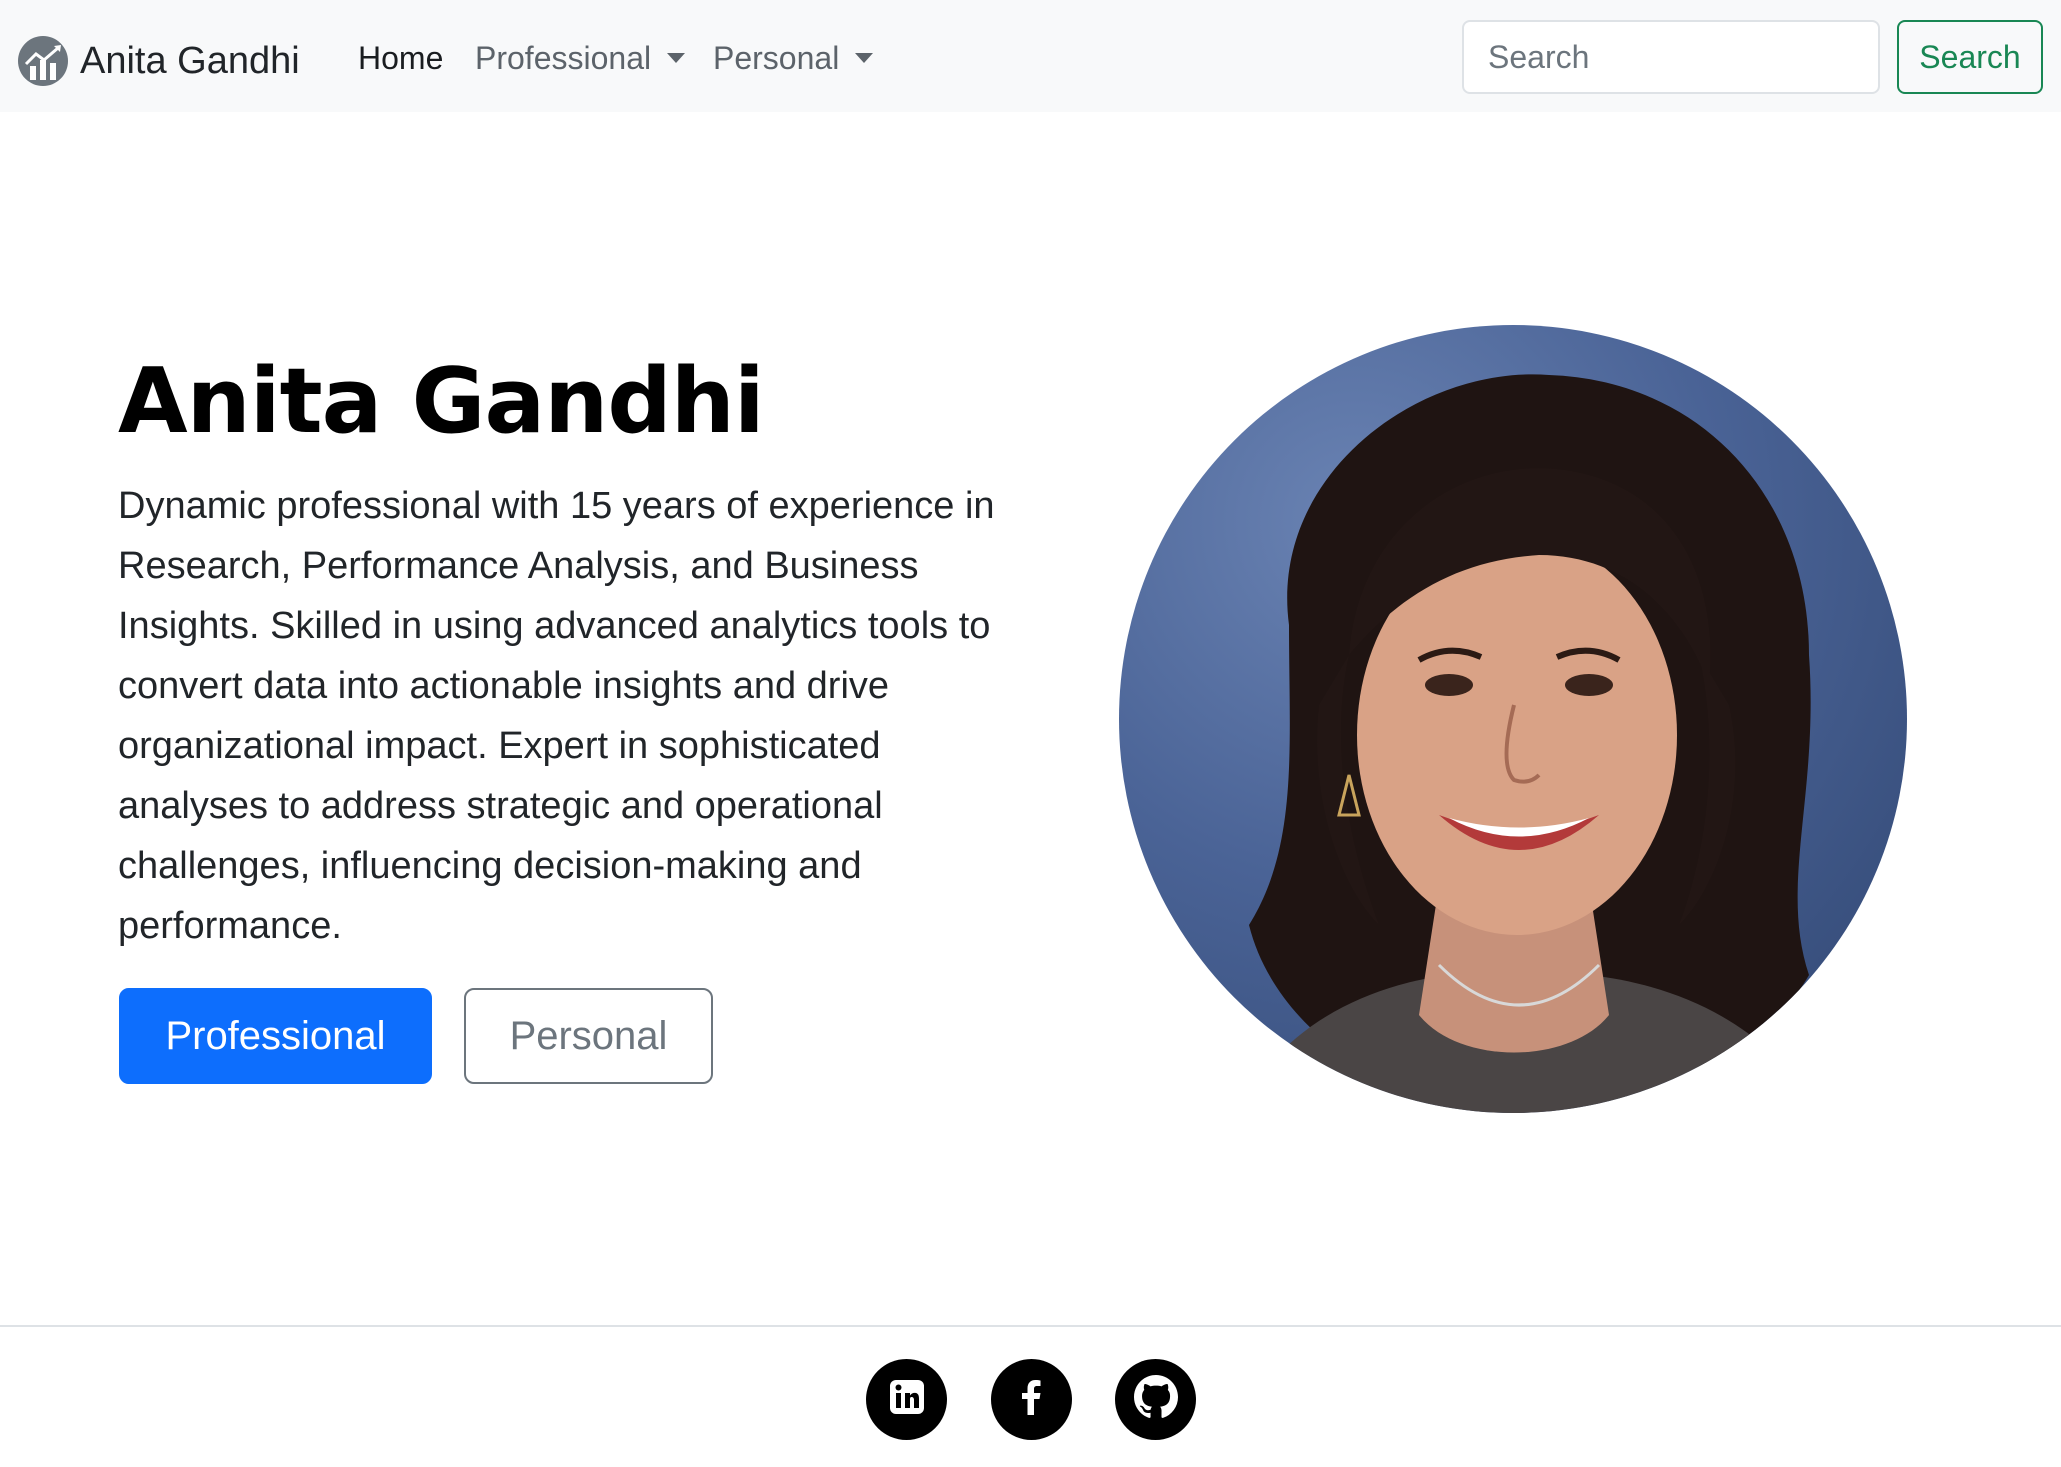 The height and width of the screenshot is (1467, 2061). I want to click on chart-logo-icon, so click(43, 61).